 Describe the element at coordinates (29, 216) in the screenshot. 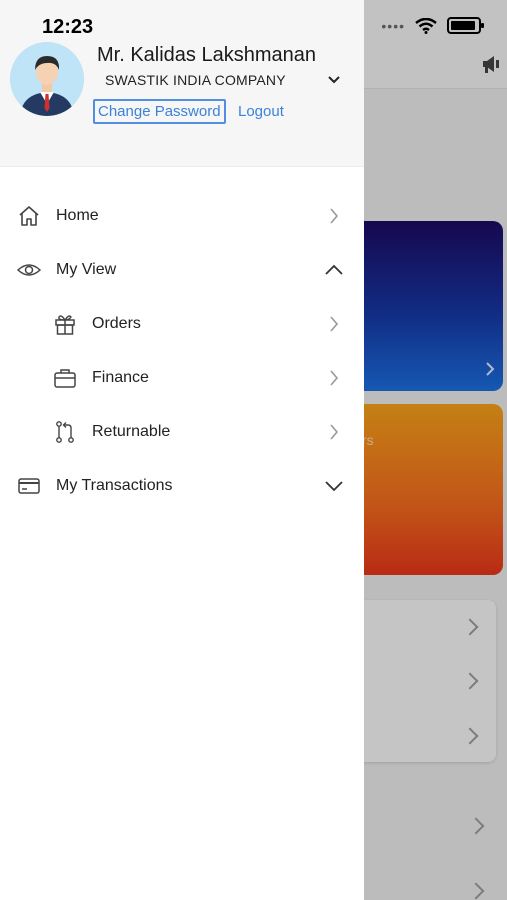

I see `home-icon` at that location.